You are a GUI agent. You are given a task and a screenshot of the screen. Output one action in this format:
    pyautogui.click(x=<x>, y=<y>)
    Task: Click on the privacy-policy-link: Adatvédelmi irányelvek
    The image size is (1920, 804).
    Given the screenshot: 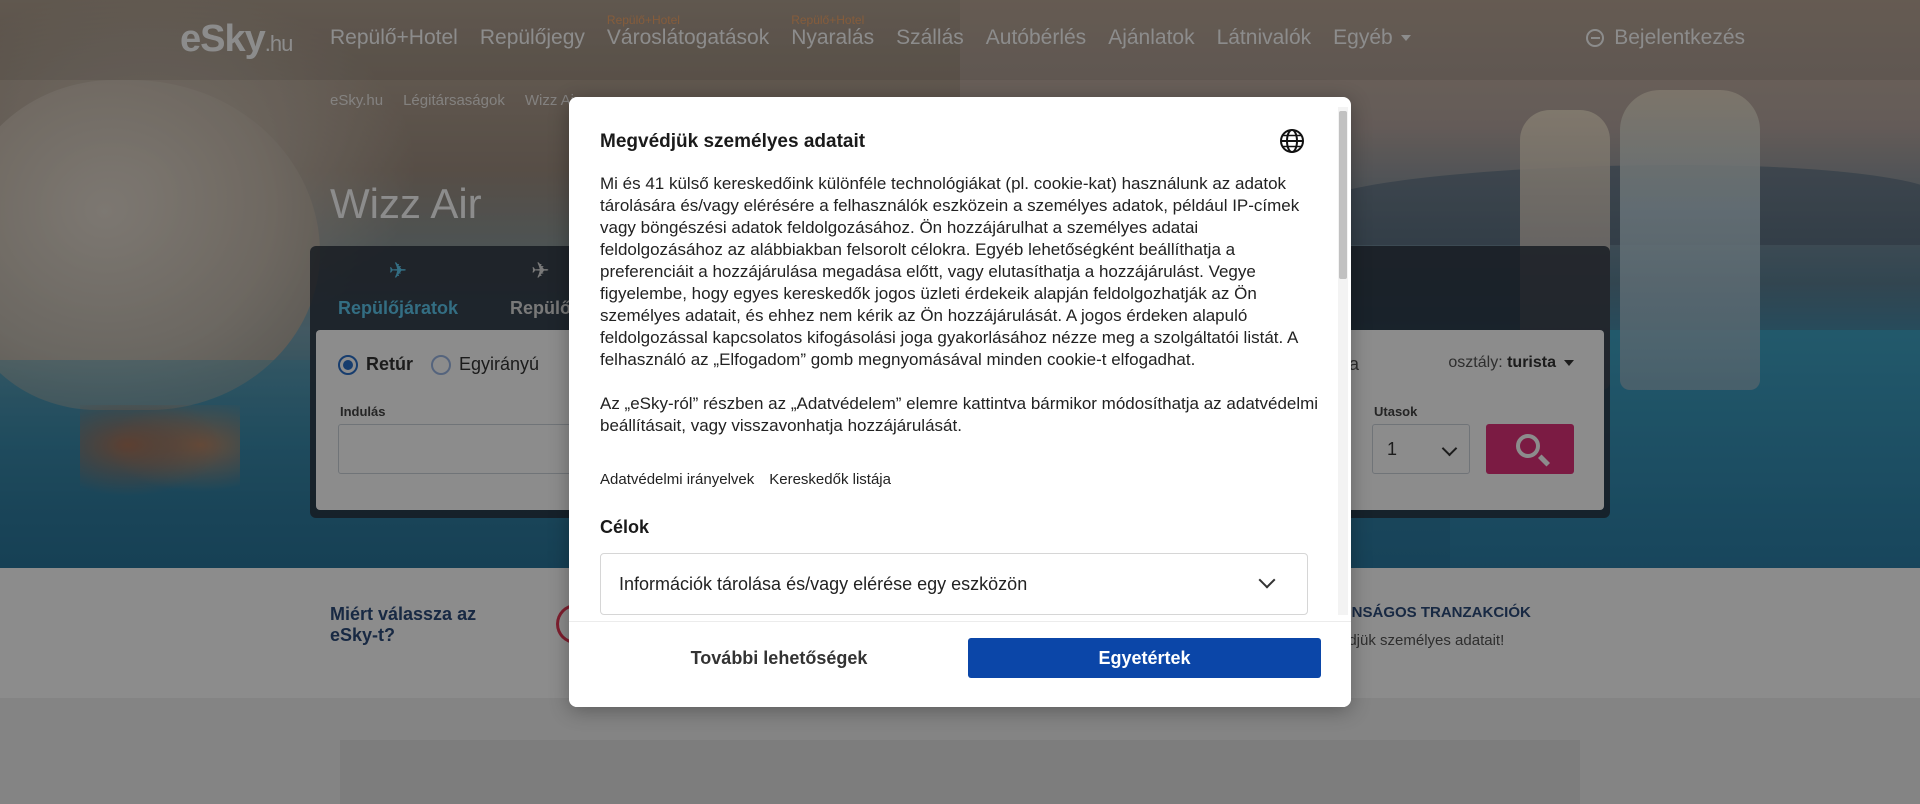 What is the action you would take?
    pyautogui.click(x=677, y=479)
    